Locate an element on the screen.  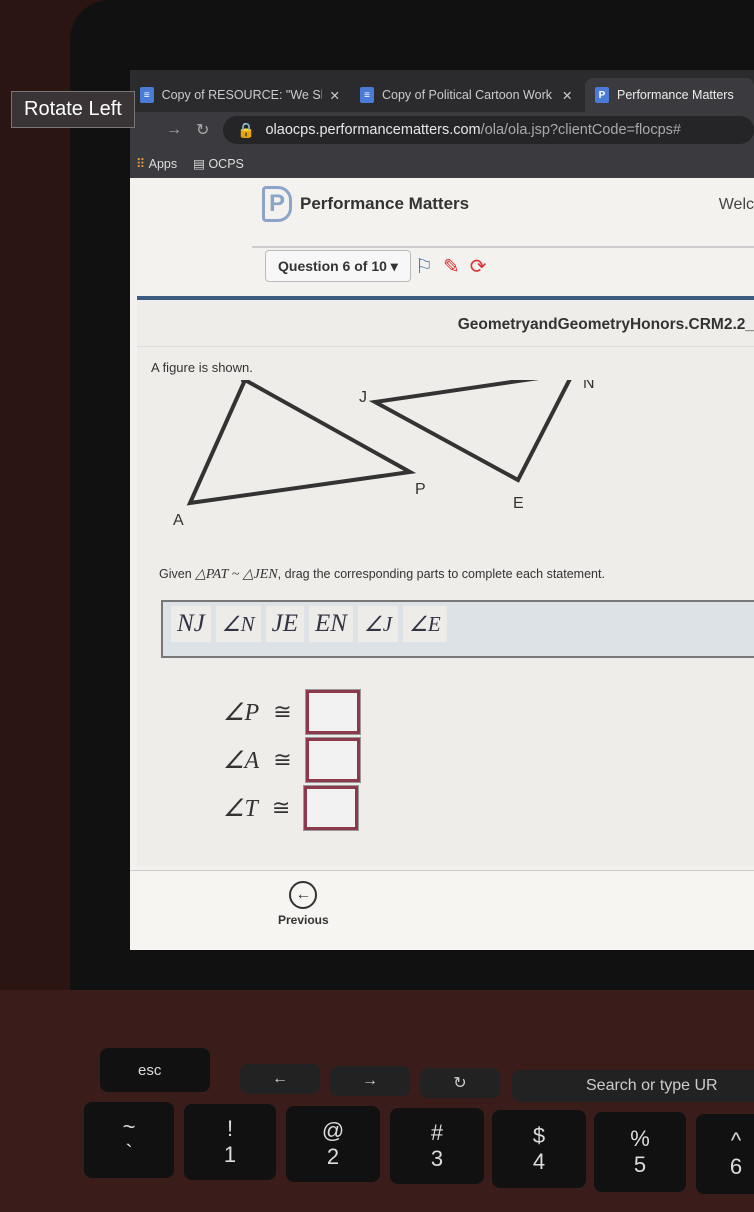
tab-title: Copy of RESOURCE: "We Shal is located at coordinates (241, 95).